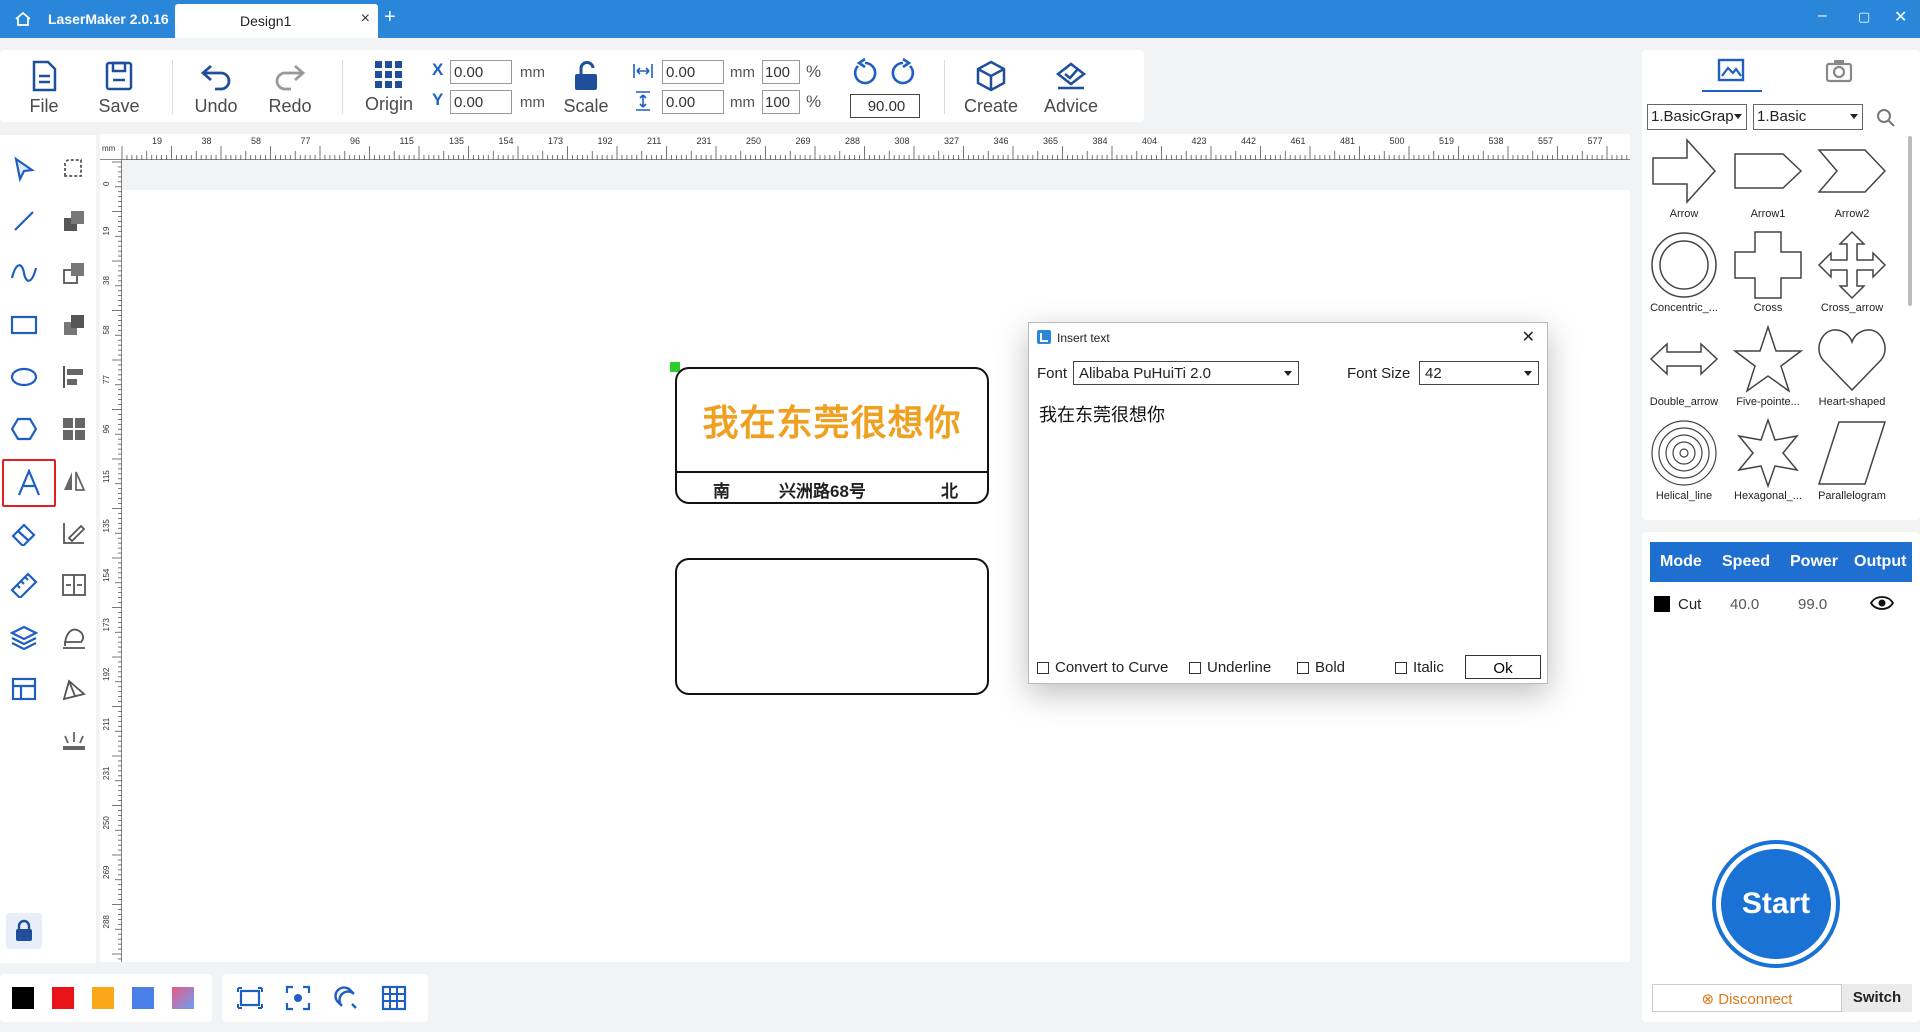 This screenshot has width=1920, height=1032. What do you see at coordinates (1684, 371) in the screenshot?
I see `shape-double-arrow: Double_arrow` at bounding box center [1684, 371].